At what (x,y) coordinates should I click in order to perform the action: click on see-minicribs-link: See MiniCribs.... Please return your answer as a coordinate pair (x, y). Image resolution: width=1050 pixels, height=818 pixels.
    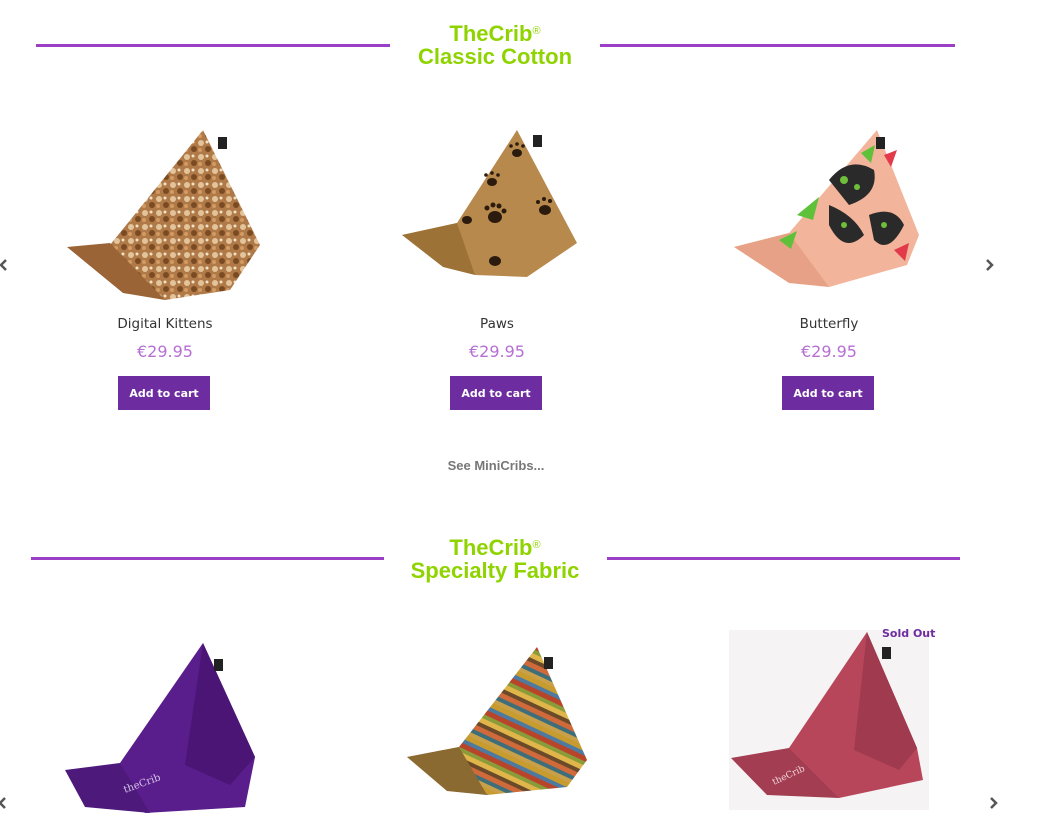
    Looking at the image, I should click on (496, 465).